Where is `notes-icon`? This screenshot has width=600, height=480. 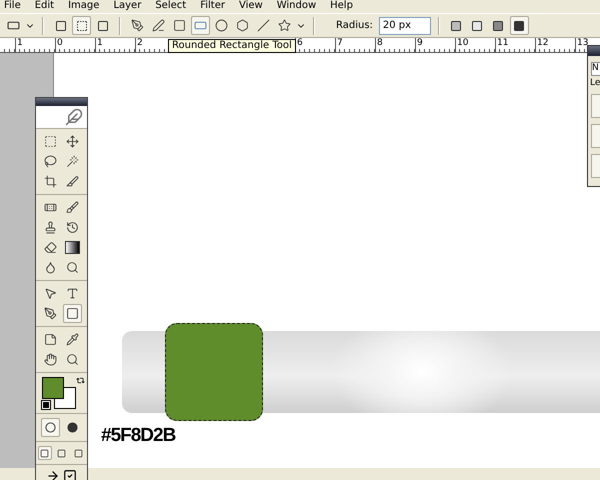
notes-icon is located at coordinates (50, 339).